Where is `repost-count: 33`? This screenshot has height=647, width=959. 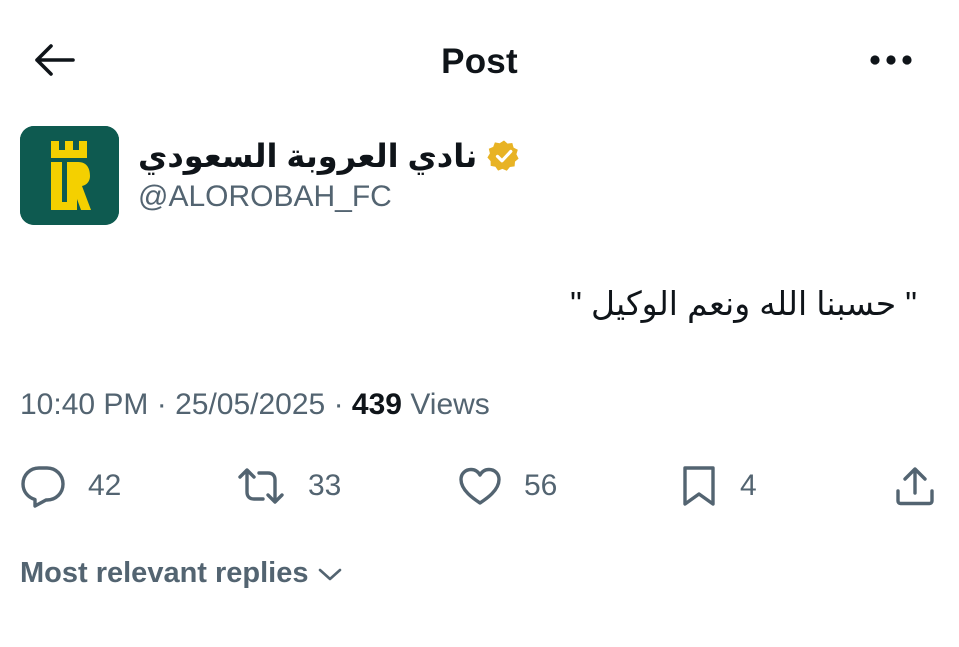
repost-count: 33 is located at coordinates (325, 485).